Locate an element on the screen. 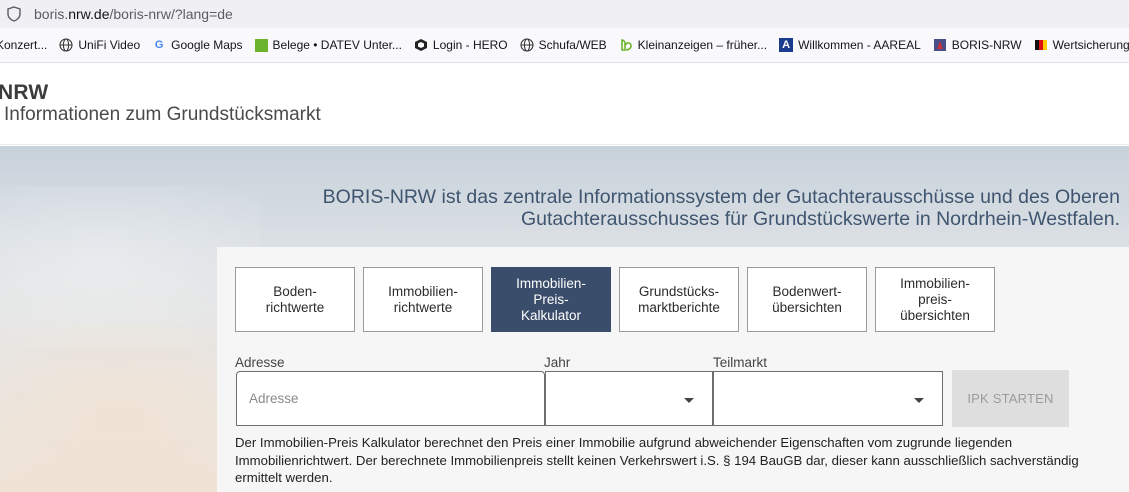 The width and height of the screenshot is (1129, 492). submarket-select is located at coordinates (828, 398).